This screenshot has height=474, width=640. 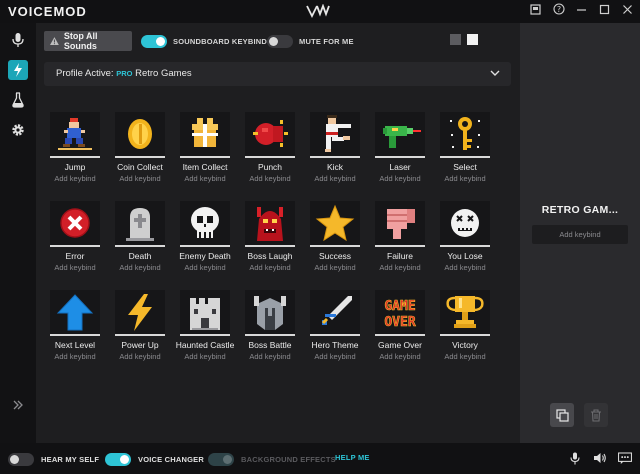 I want to click on grid-view-icon, so click(x=472, y=39).